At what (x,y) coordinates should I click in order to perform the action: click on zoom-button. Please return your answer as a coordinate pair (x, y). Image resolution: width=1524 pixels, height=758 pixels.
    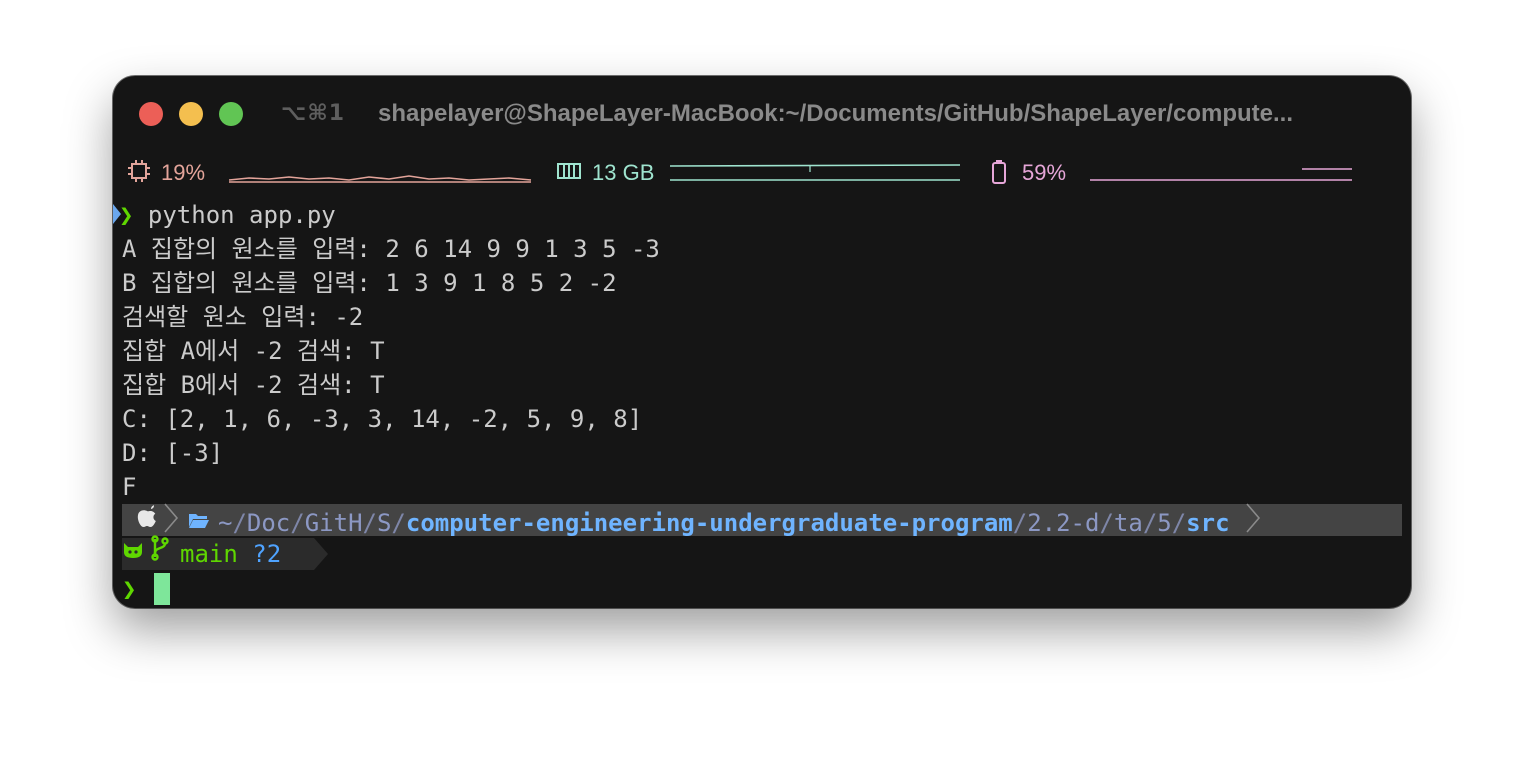
    Looking at the image, I should click on (231, 114).